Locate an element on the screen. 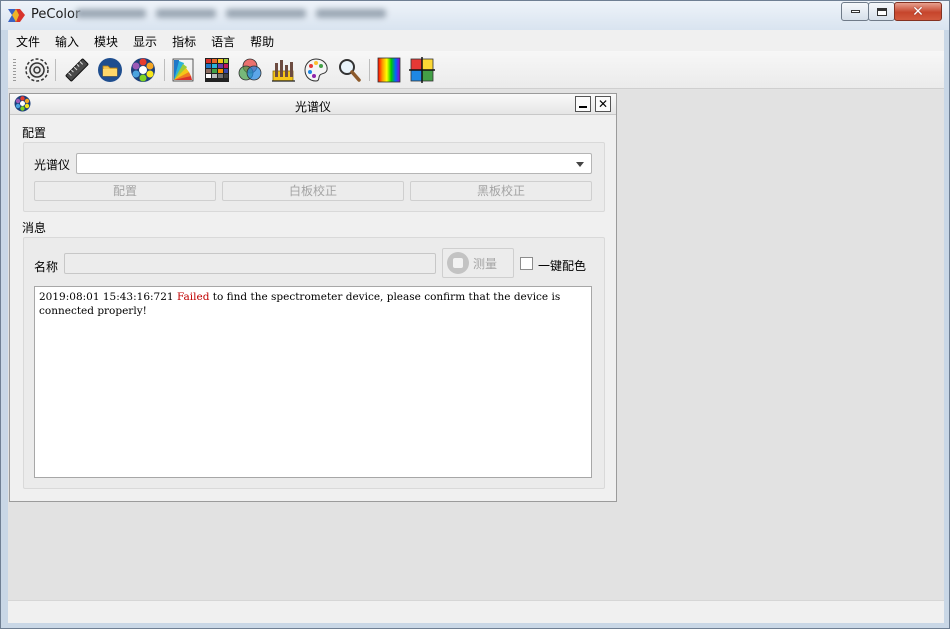  status-bar is located at coordinates (476, 611).